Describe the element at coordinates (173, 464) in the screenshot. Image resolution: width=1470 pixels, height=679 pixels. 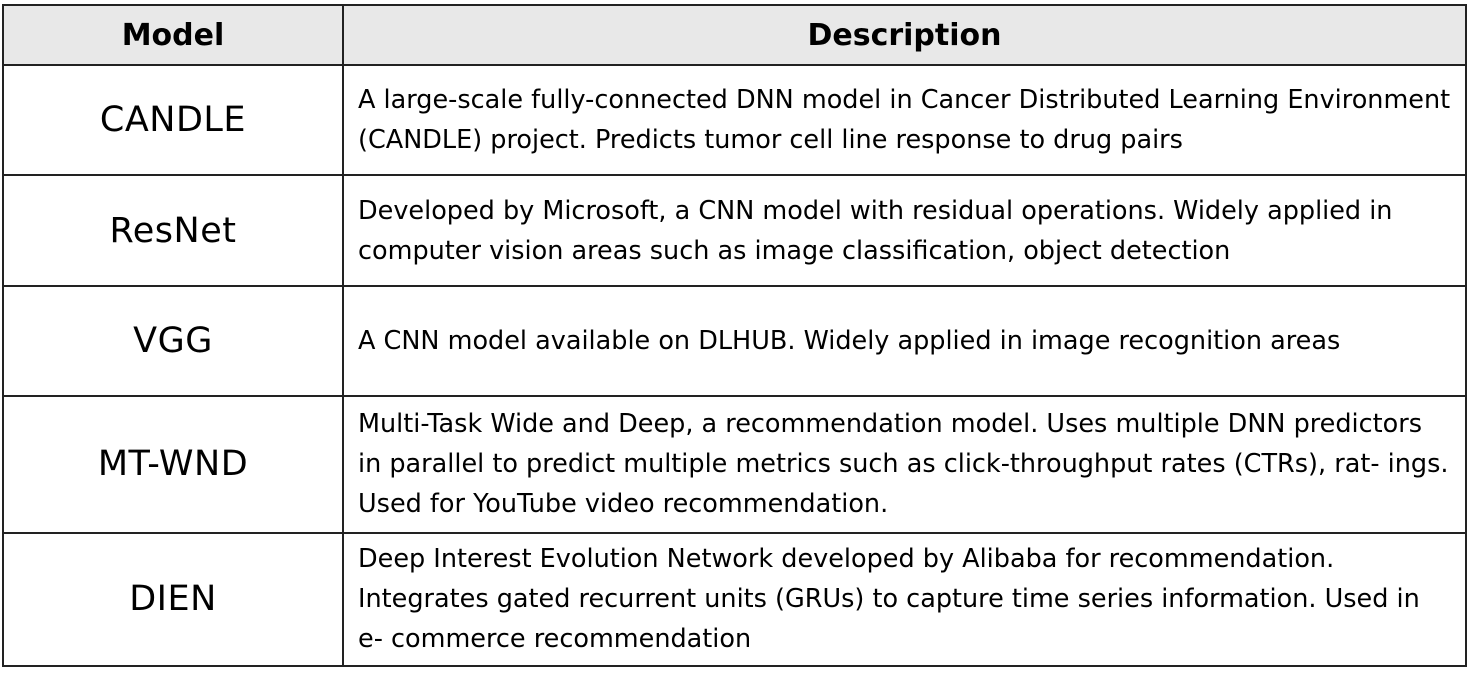
I see `model-name-cell: MT-WND` at that location.